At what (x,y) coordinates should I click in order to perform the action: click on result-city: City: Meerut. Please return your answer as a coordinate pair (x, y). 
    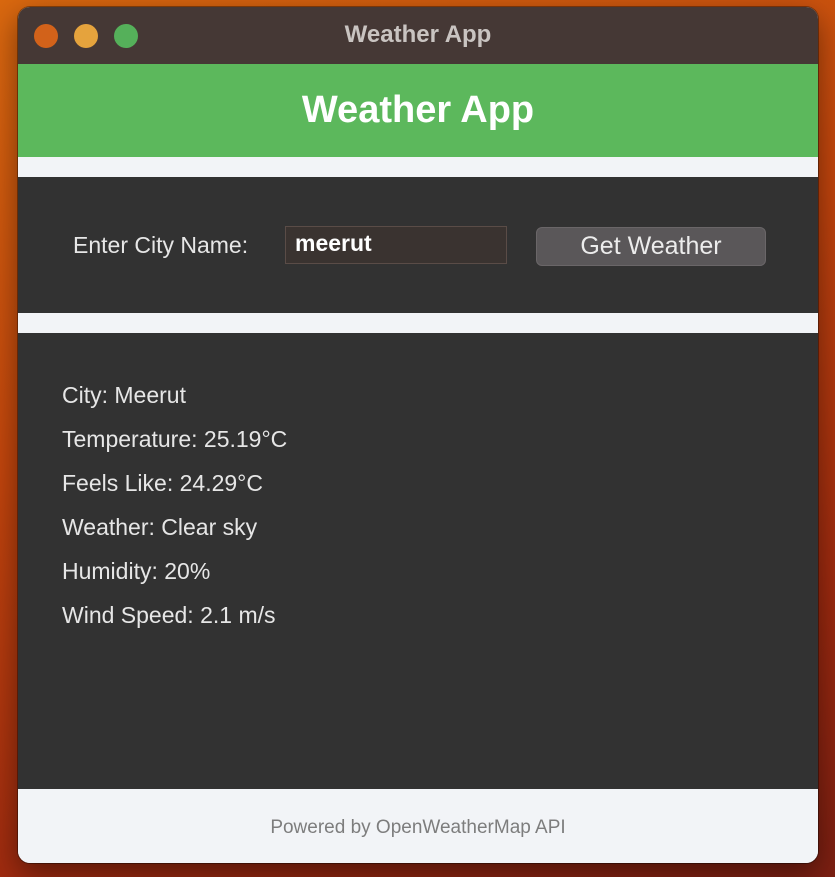
    Looking at the image, I should click on (124, 395).